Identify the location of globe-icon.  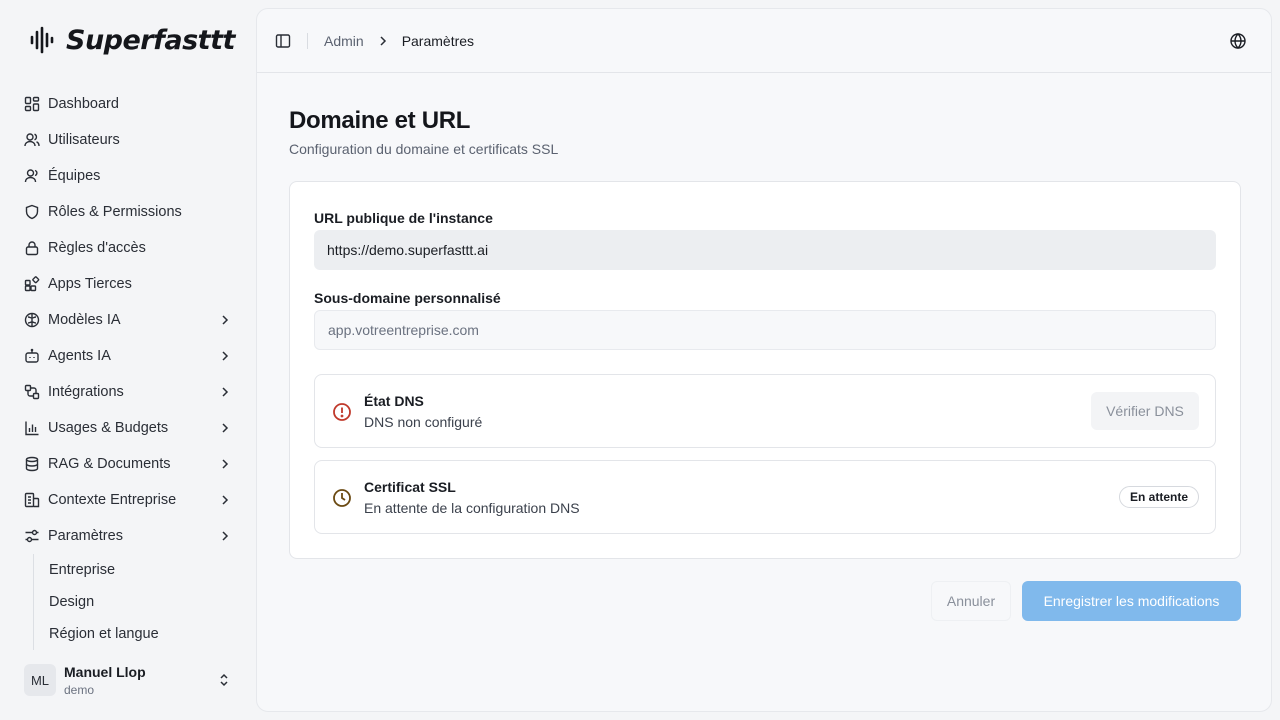
(1238, 41).